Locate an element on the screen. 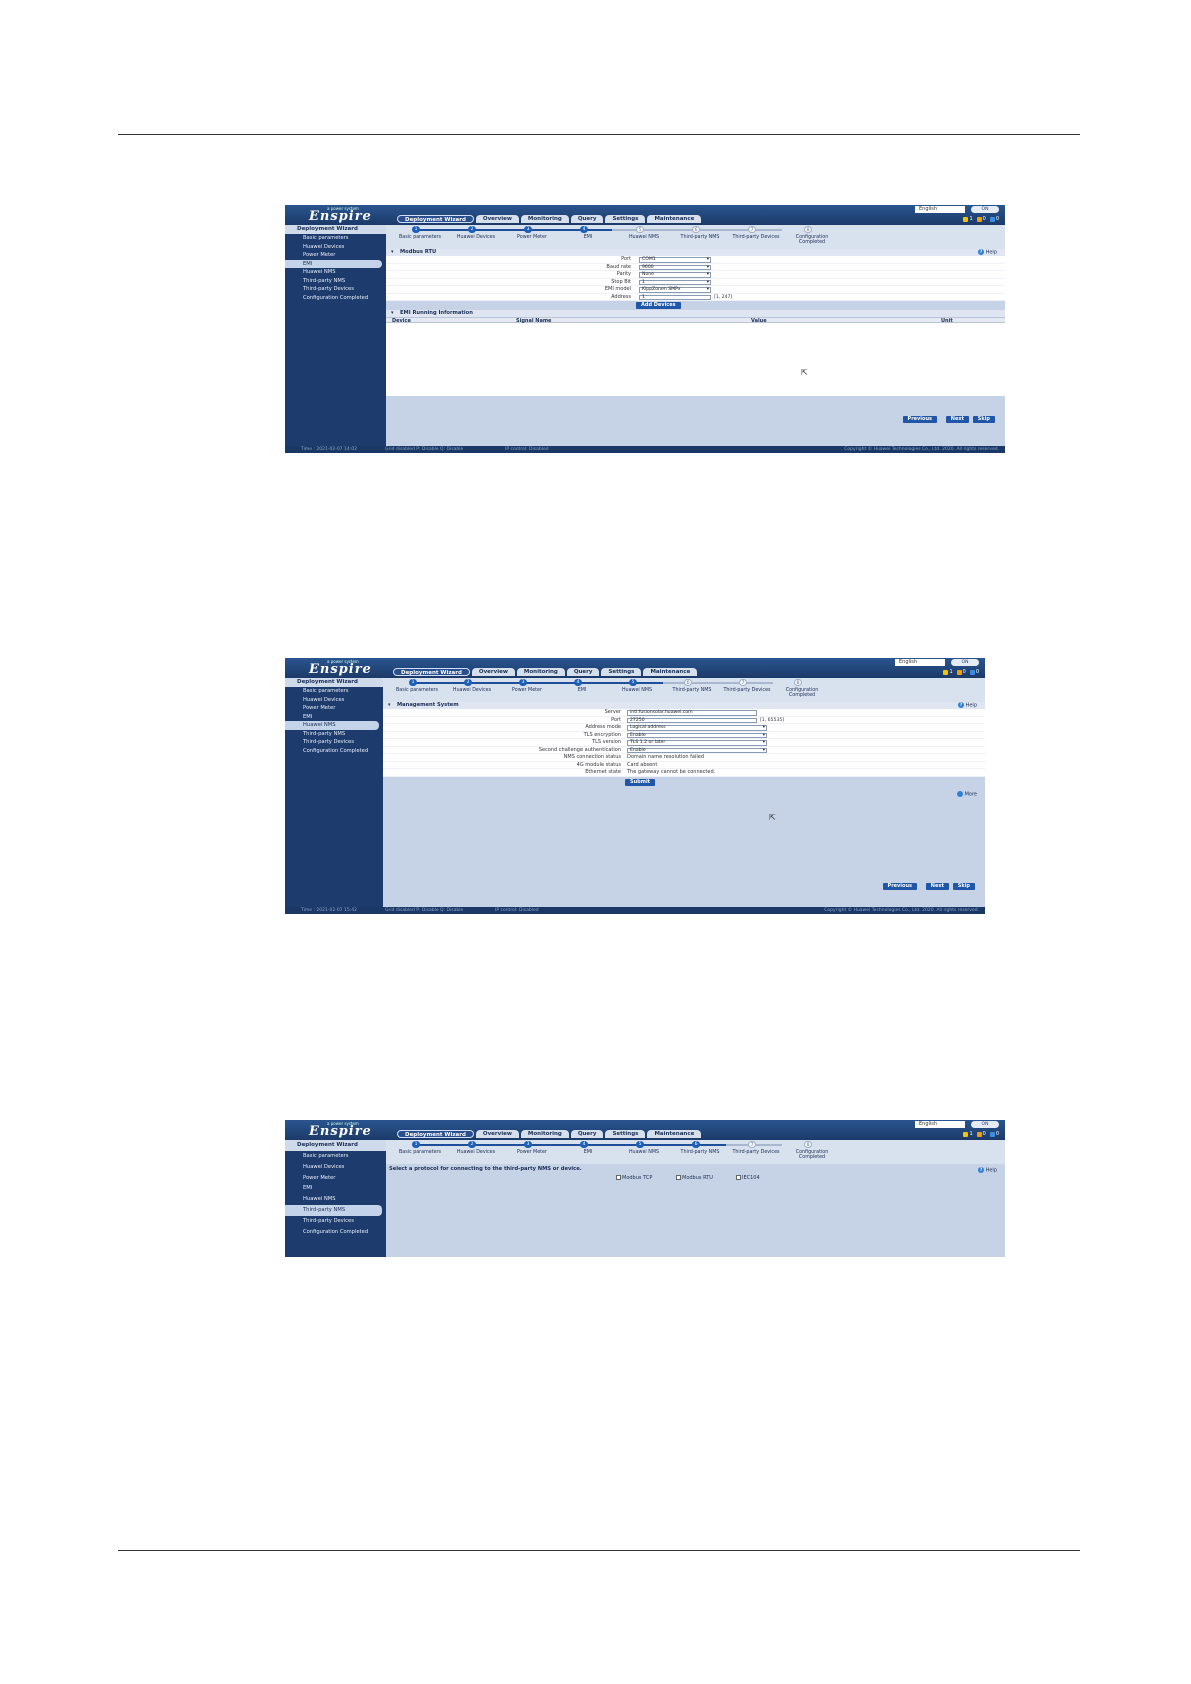 The height and width of the screenshot is (1684, 1191). modbus-tcp-option: Modbus TCP is located at coordinates (634, 1178).